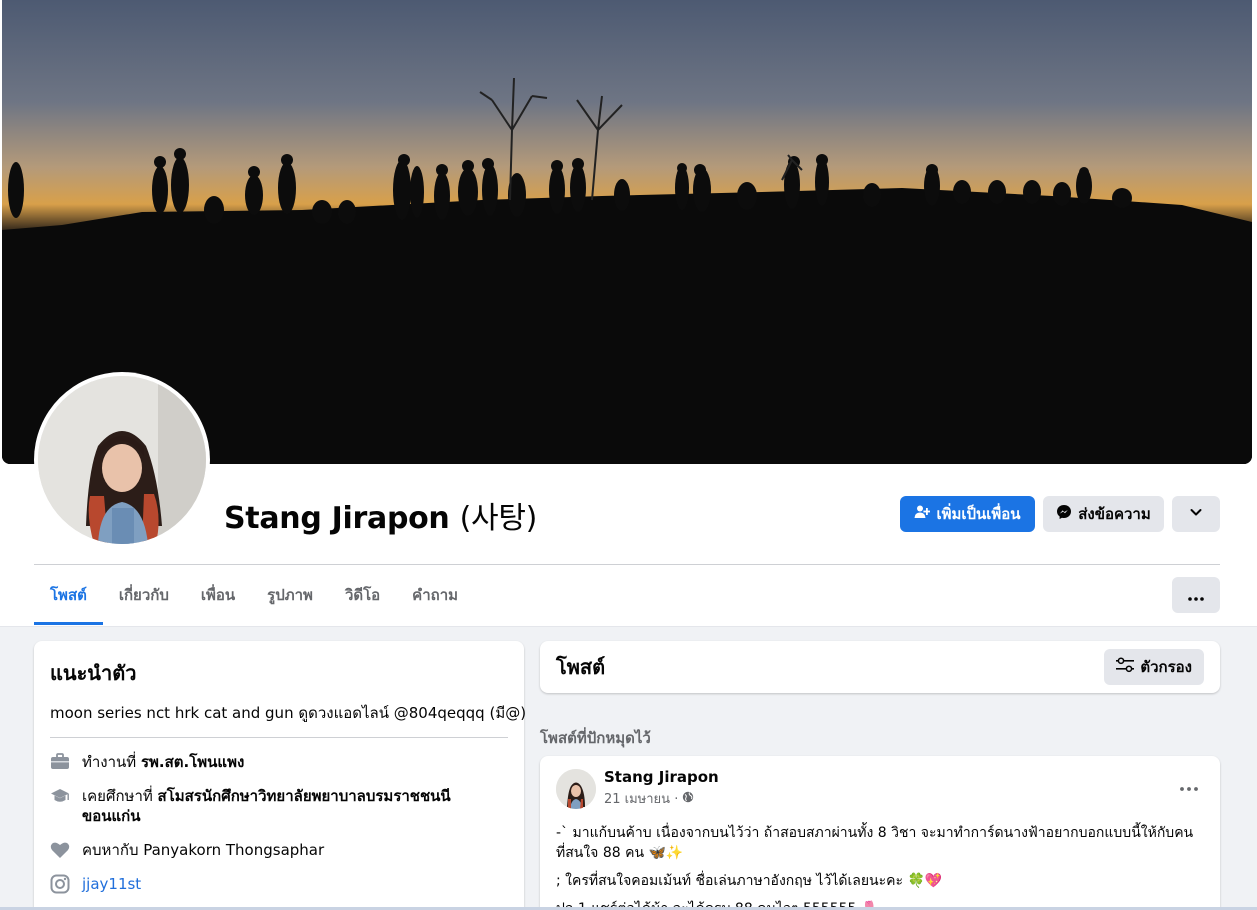 Image resolution: width=1257 pixels, height=910 pixels. What do you see at coordinates (1125, 667) in the screenshot?
I see `filter-icon` at bounding box center [1125, 667].